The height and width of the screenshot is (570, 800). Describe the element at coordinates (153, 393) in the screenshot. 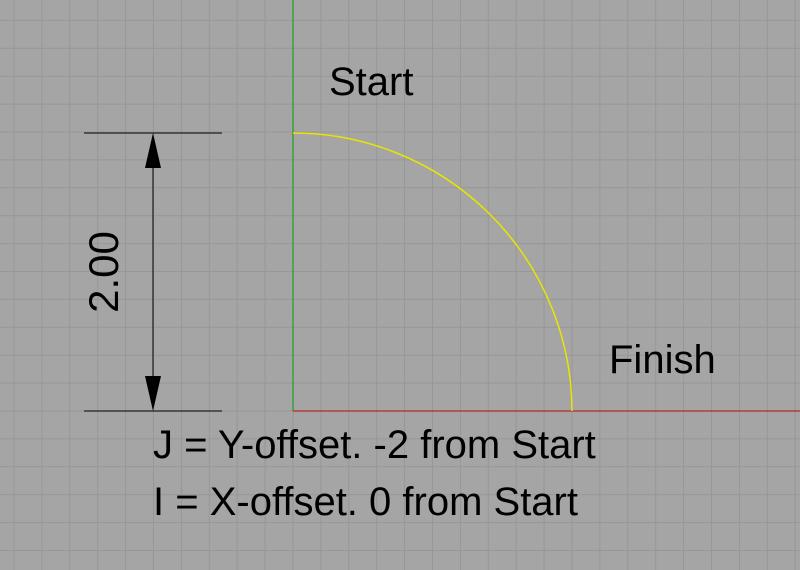

I see `dimension-arrow-down-icon` at that location.